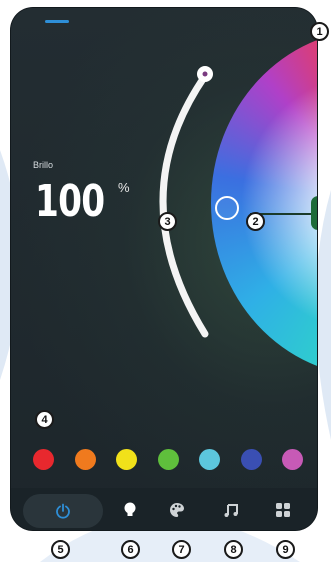 This screenshot has width=331, height=562. What do you see at coordinates (130, 549) in the screenshot?
I see `callout-6: 6` at bounding box center [130, 549].